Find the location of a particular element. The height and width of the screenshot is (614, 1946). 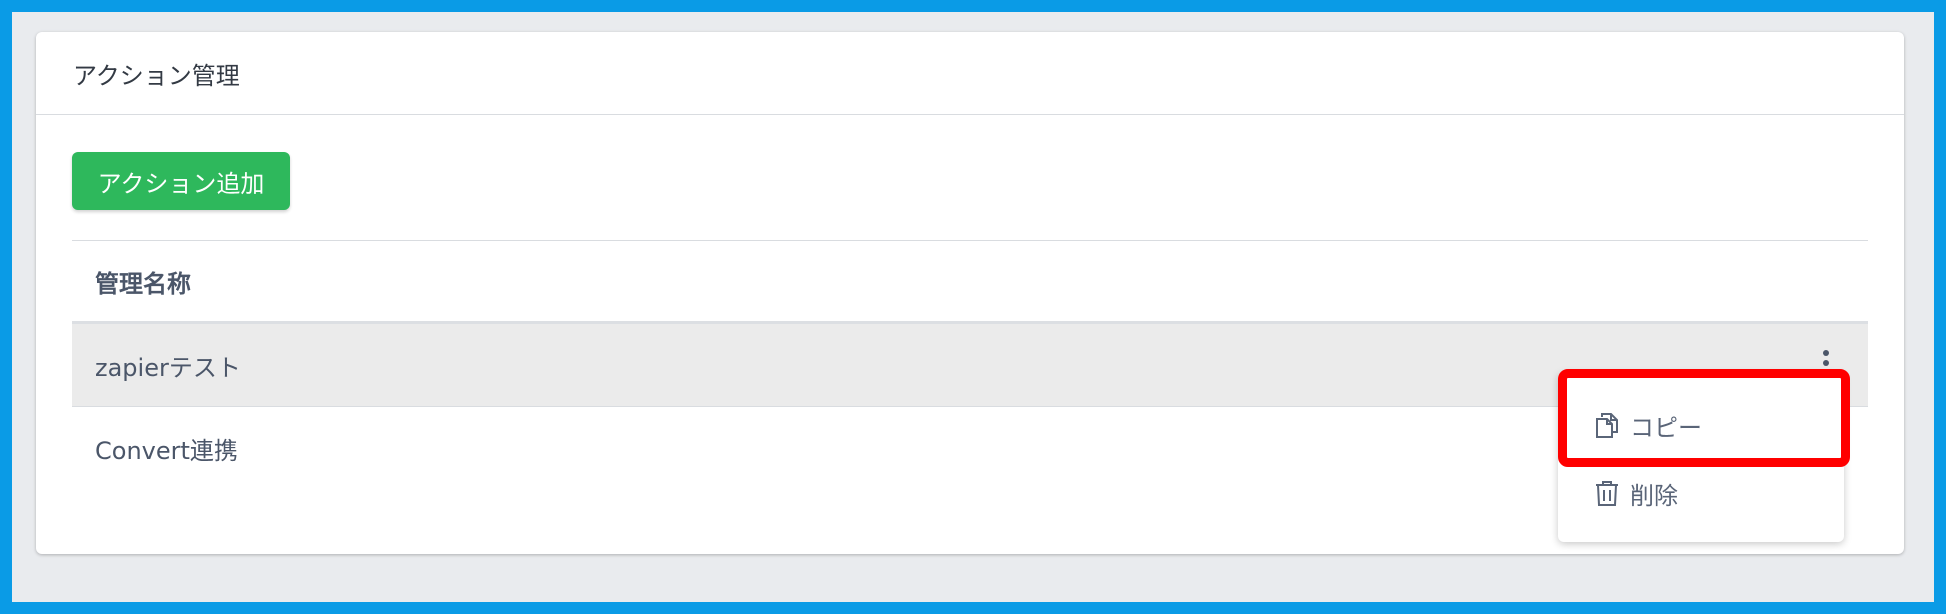

page-title: アクション管理 is located at coordinates (156, 75).